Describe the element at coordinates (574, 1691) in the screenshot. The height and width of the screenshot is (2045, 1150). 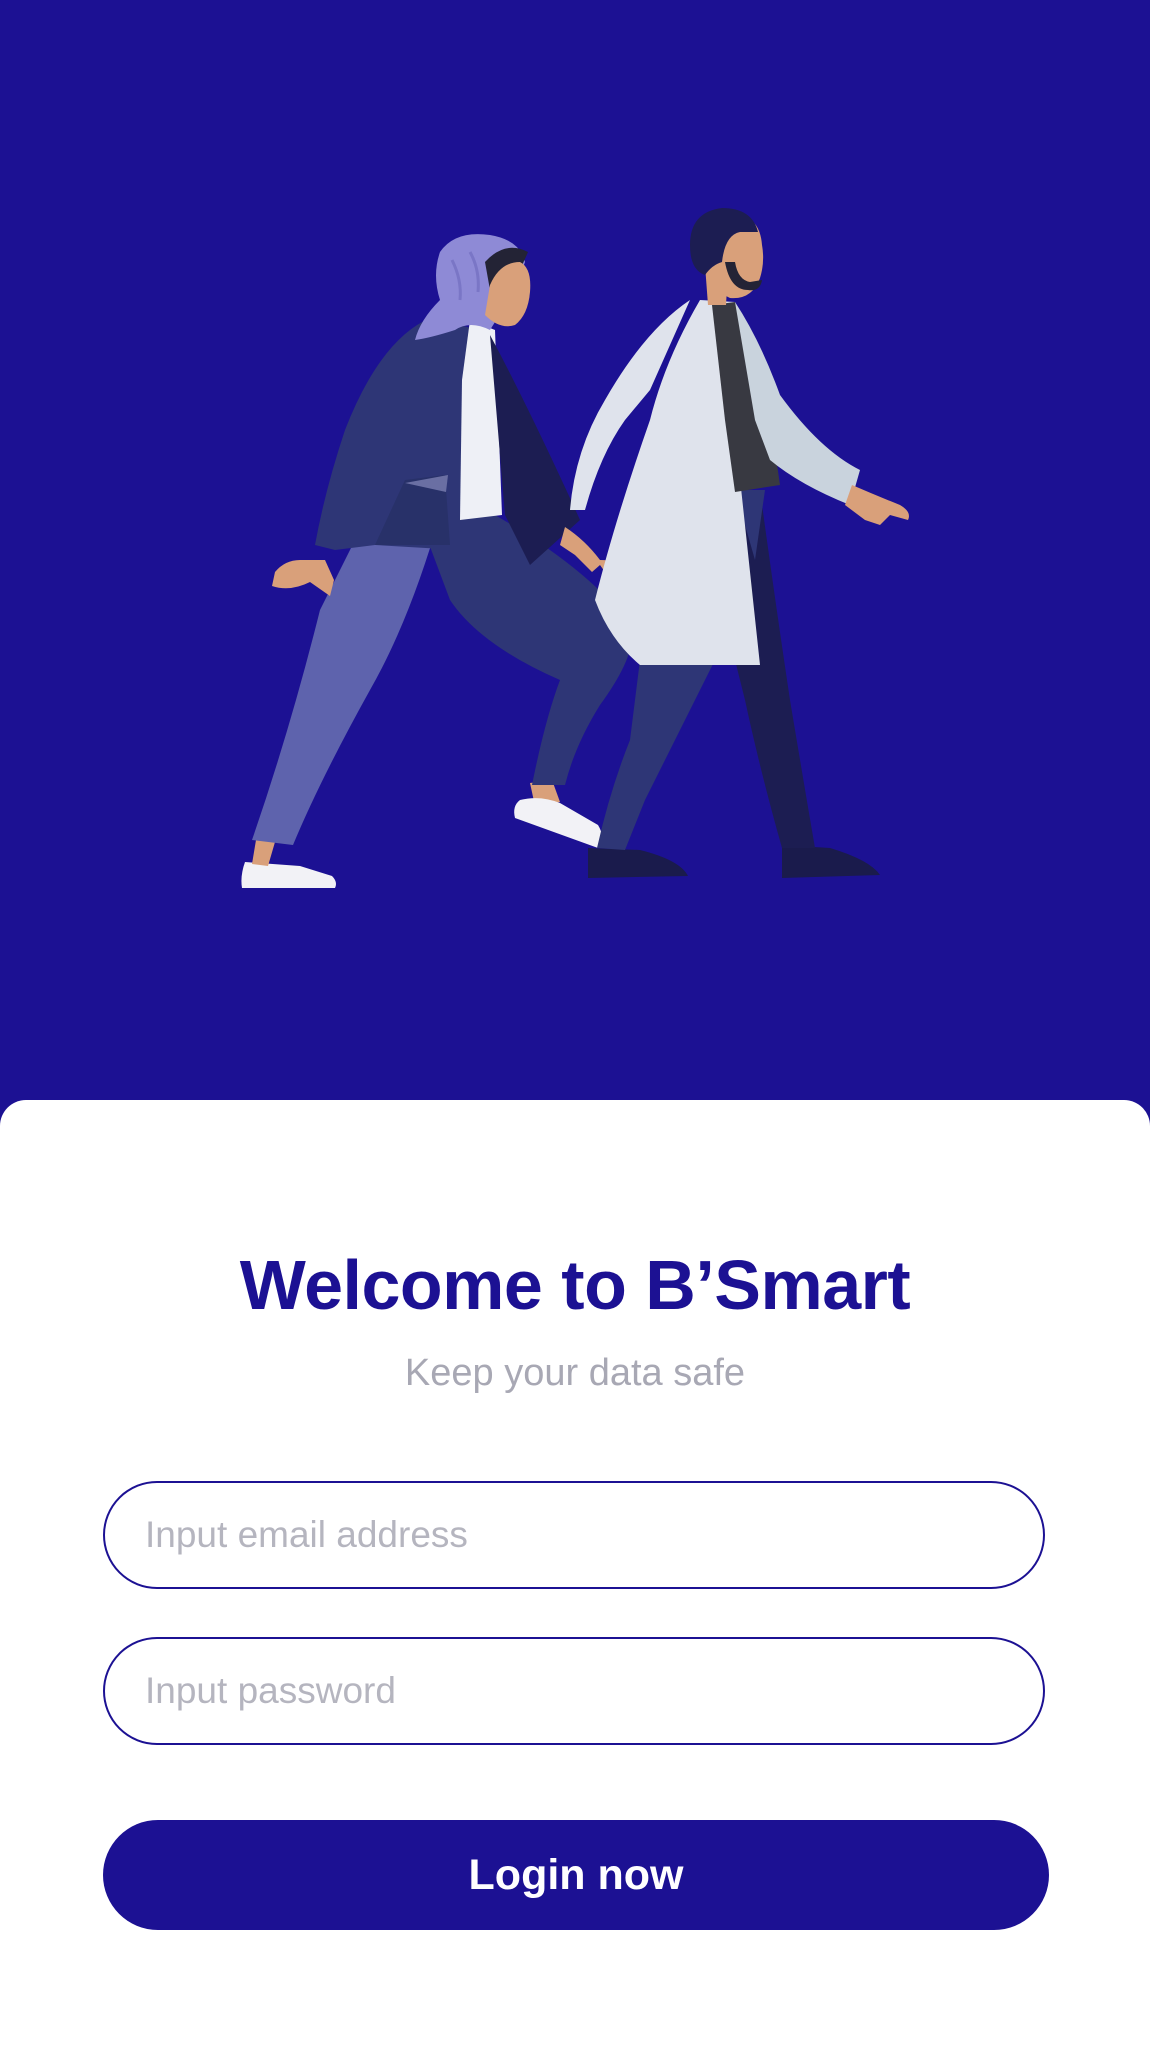
I see `password-field` at that location.